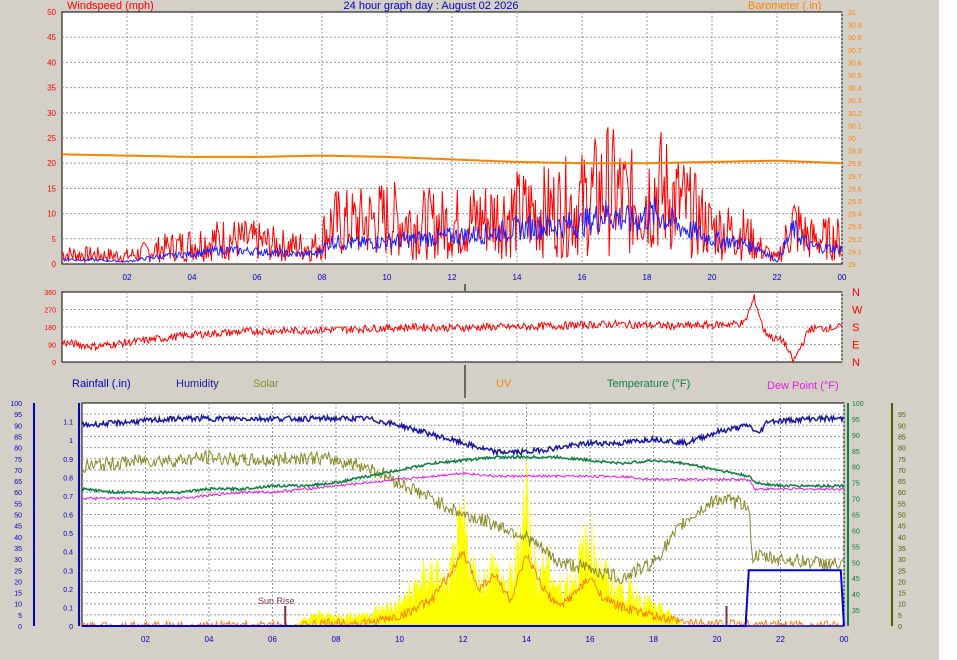  What do you see at coordinates (855, 346) in the screenshot?
I see `dir-compass-label: E` at bounding box center [855, 346].